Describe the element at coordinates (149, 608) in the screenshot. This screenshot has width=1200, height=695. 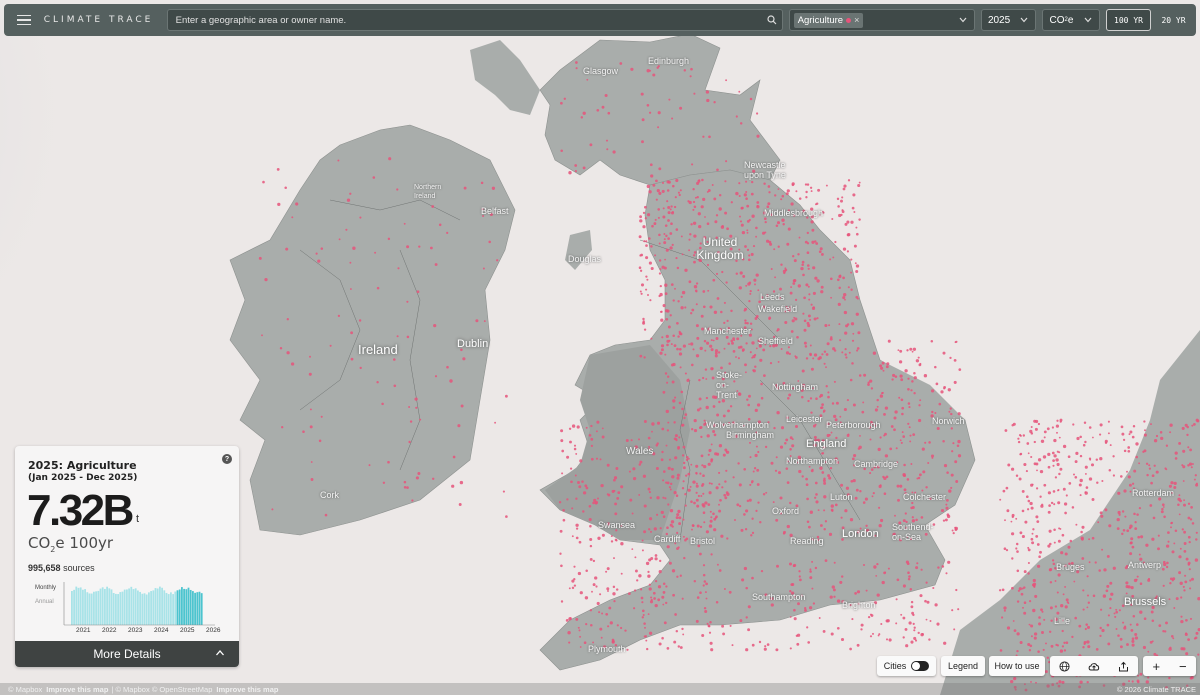
I see `monthly-bar` at that location.